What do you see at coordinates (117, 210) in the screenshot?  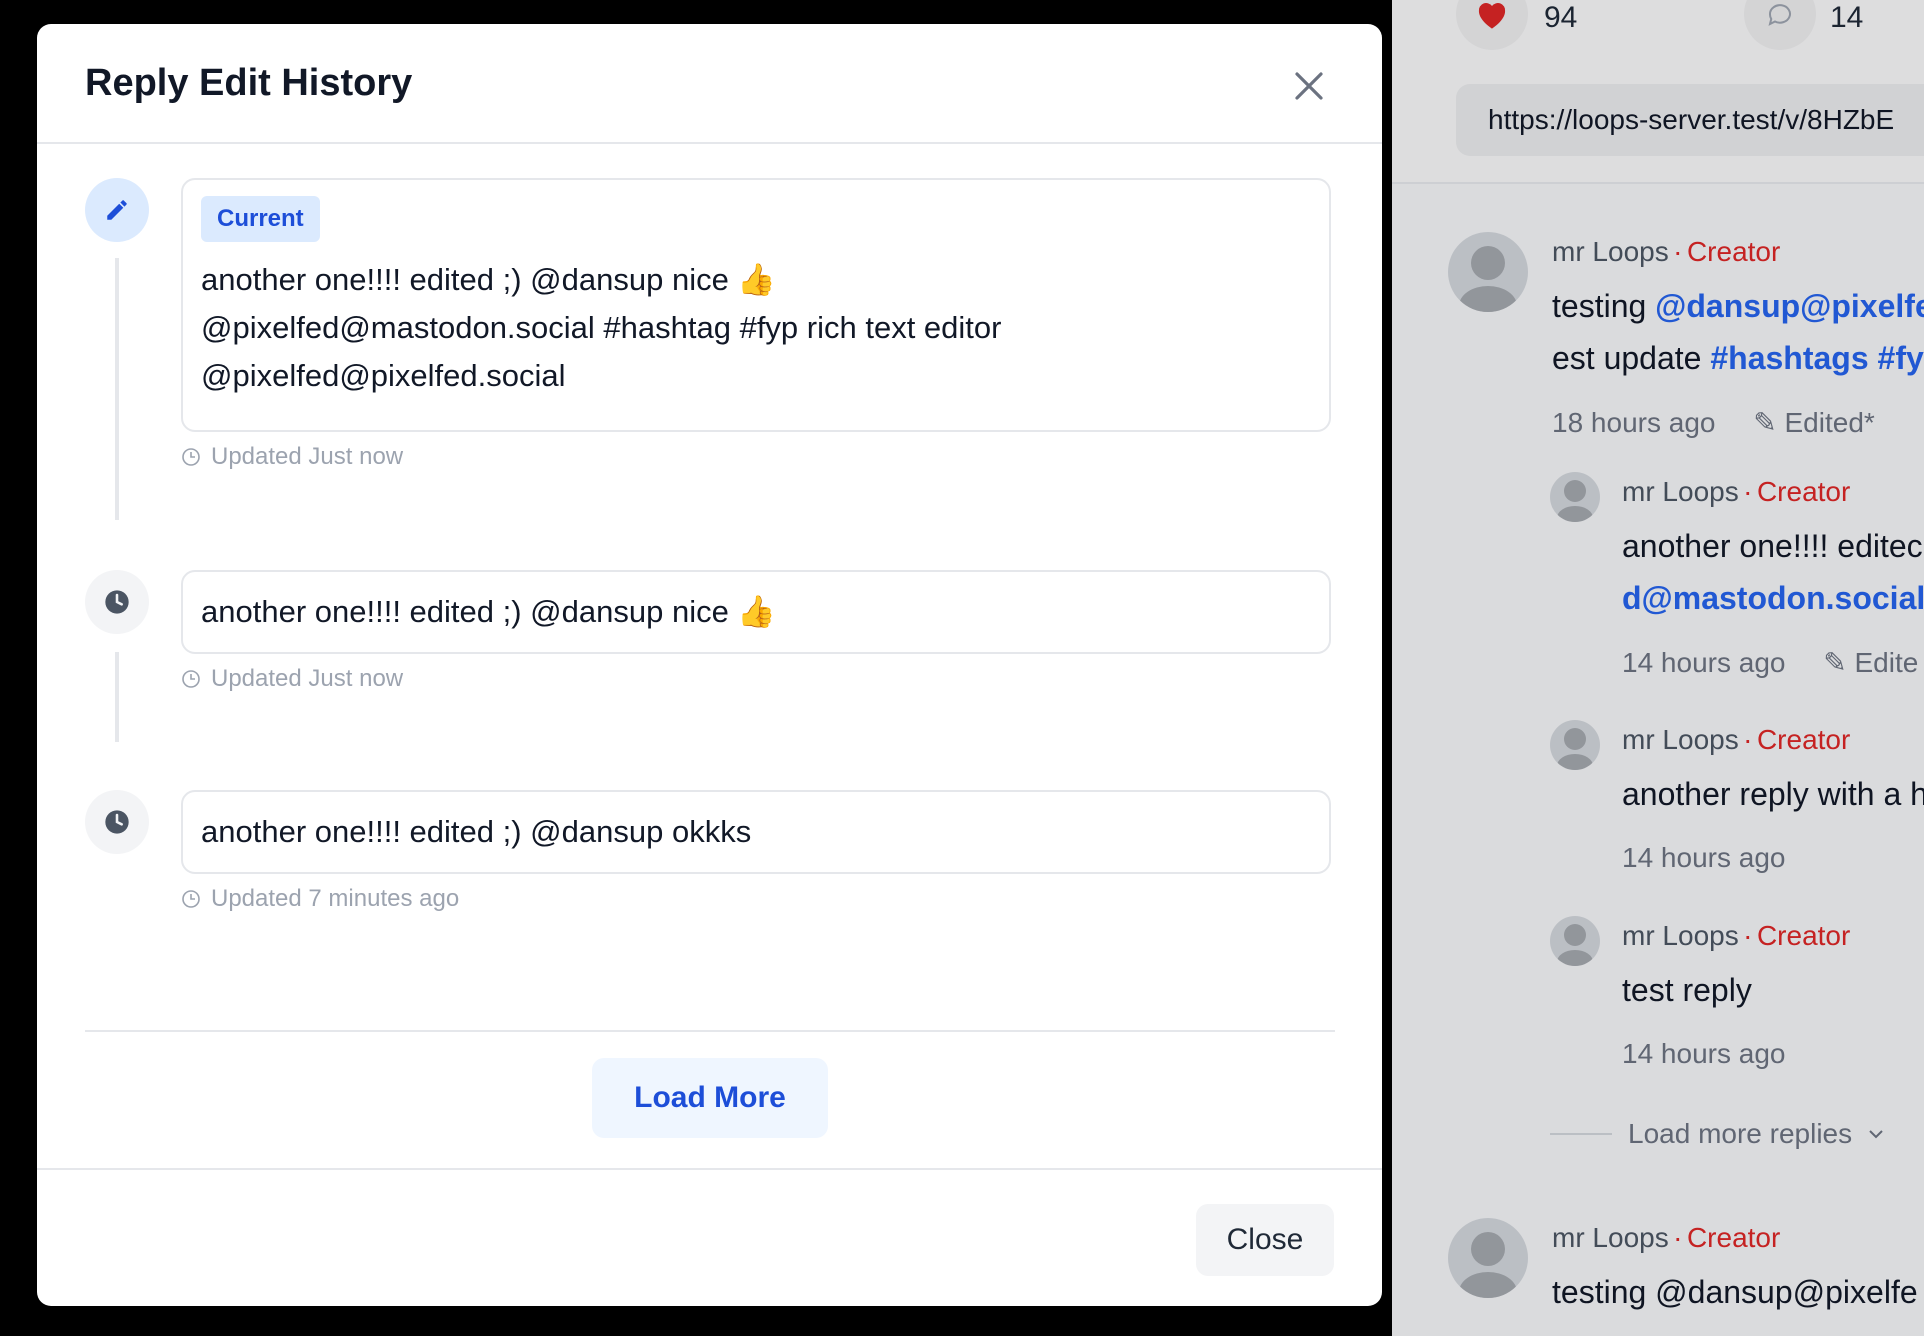 I see `pencil-icon` at bounding box center [117, 210].